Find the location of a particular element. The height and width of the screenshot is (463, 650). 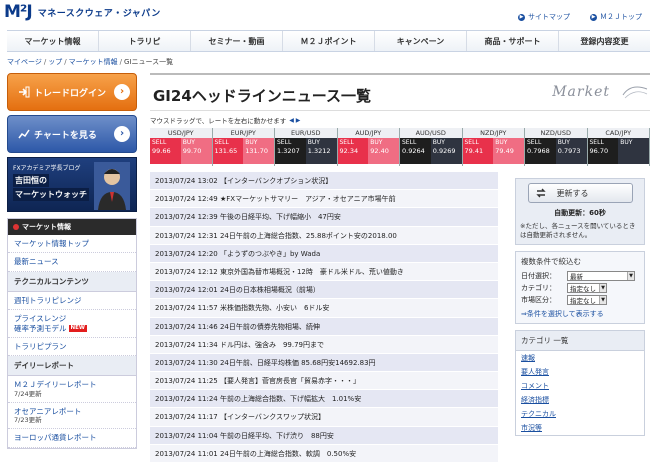

market-select: 指定なし ▼ is located at coordinates (587, 299).